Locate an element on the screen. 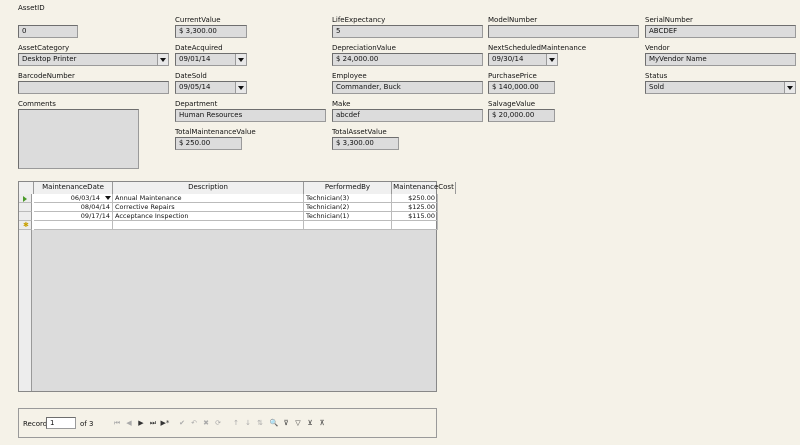 The height and width of the screenshot is (445, 800). undo-icon: ↶ is located at coordinates (194, 423).